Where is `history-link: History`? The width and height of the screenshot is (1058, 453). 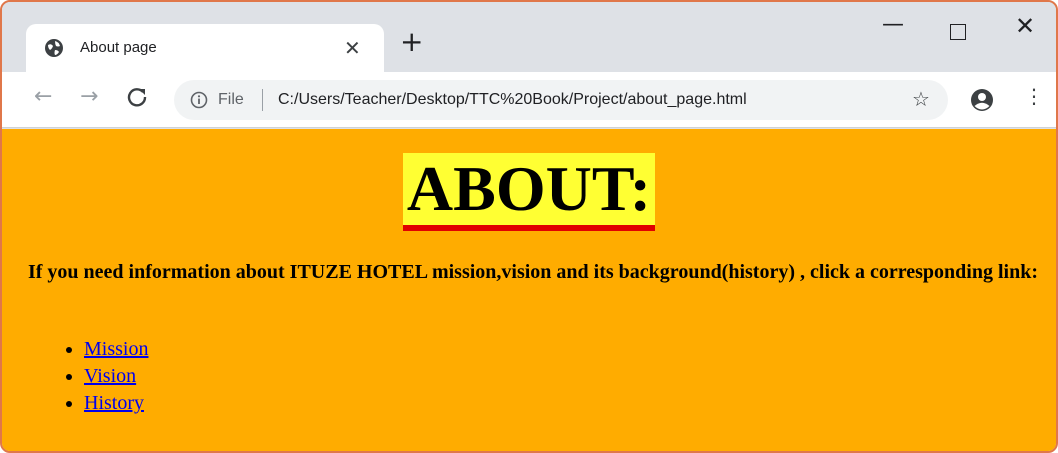 history-link: History is located at coordinates (114, 403).